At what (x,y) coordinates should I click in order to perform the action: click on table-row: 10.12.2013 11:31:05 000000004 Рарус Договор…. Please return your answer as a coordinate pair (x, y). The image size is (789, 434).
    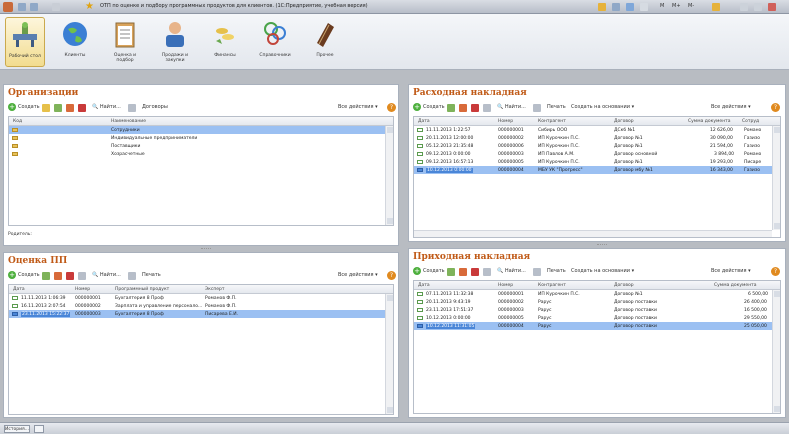
    Looking at the image, I should click on (593, 326).